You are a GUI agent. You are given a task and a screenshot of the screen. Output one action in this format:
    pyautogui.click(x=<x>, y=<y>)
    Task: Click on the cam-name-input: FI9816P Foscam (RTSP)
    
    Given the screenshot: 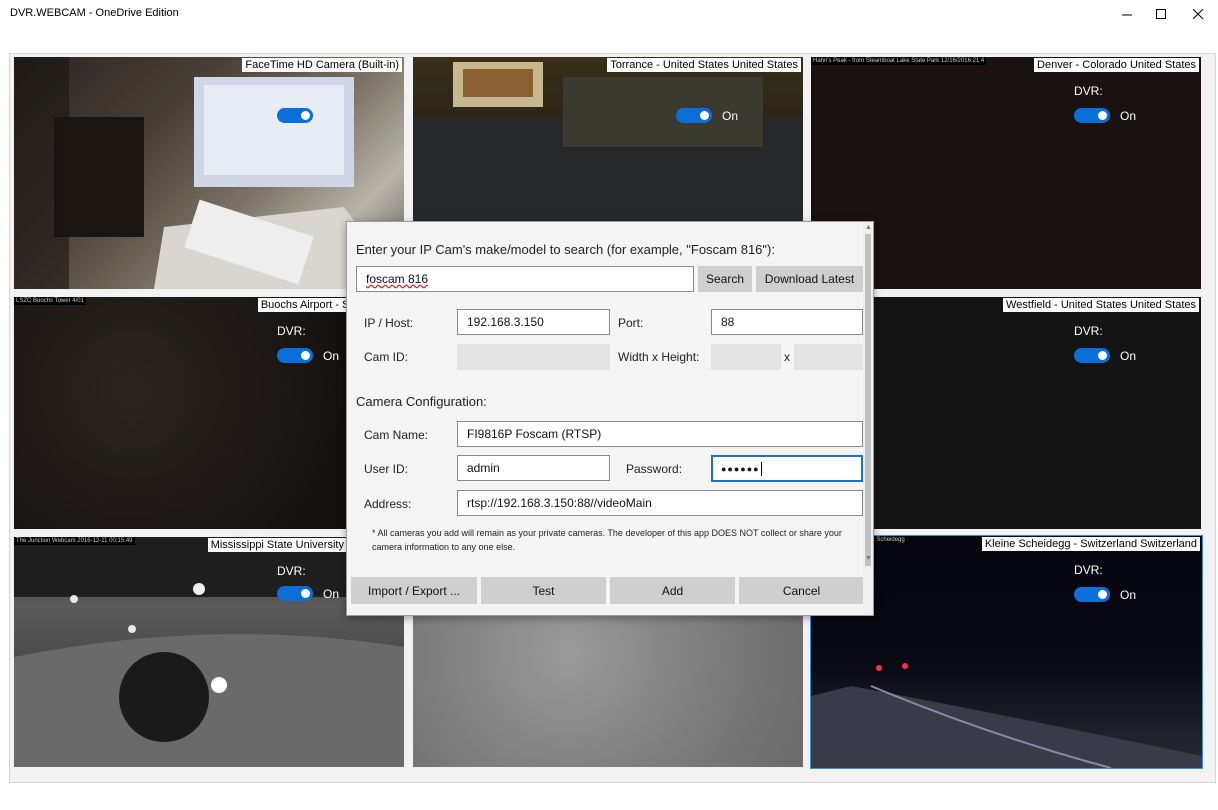 What is the action you would take?
    pyautogui.click(x=660, y=434)
    